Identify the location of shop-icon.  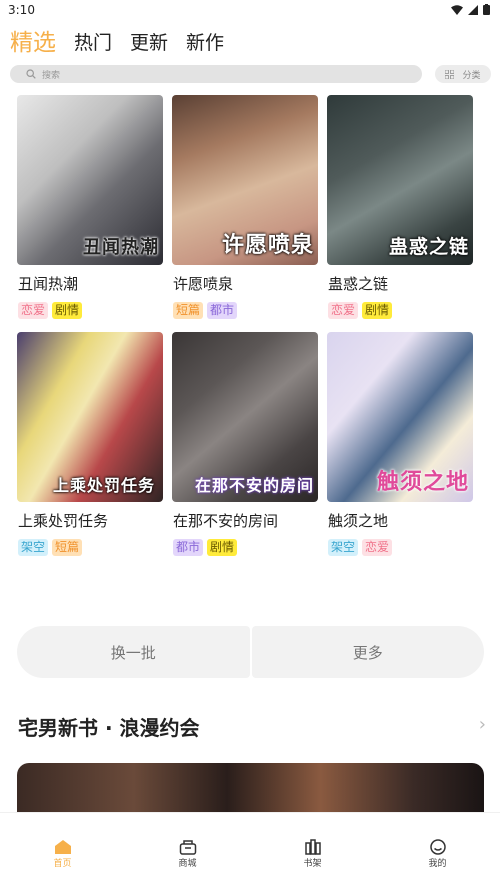
(187, 847).